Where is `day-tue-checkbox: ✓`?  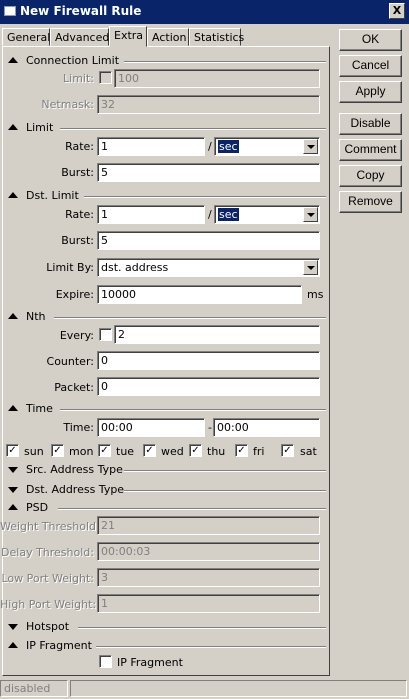
day-tue-checkbox: ✓ is located at coordinates (104, 450).